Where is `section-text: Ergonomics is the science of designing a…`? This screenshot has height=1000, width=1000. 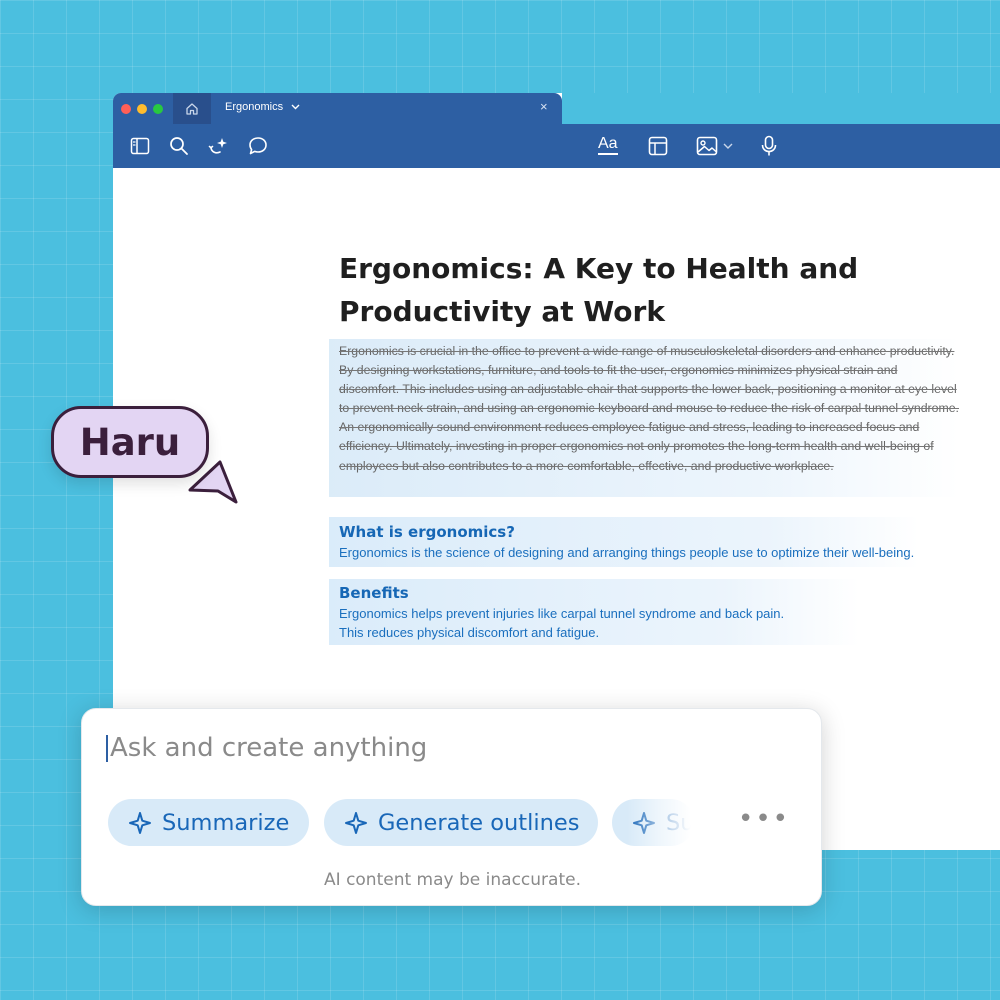 section-text: Ergonomics is the science of designing a… is located at coordinates (626, 552).